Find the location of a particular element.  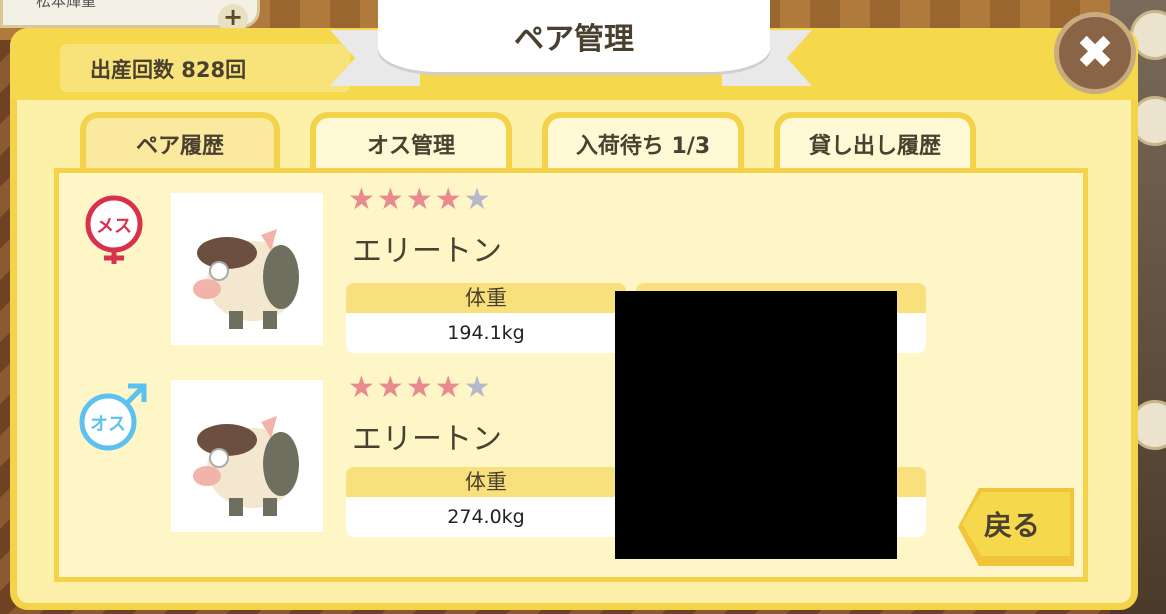

weight-stat: 体重 194.1kg is located at coordinates (486, 319).